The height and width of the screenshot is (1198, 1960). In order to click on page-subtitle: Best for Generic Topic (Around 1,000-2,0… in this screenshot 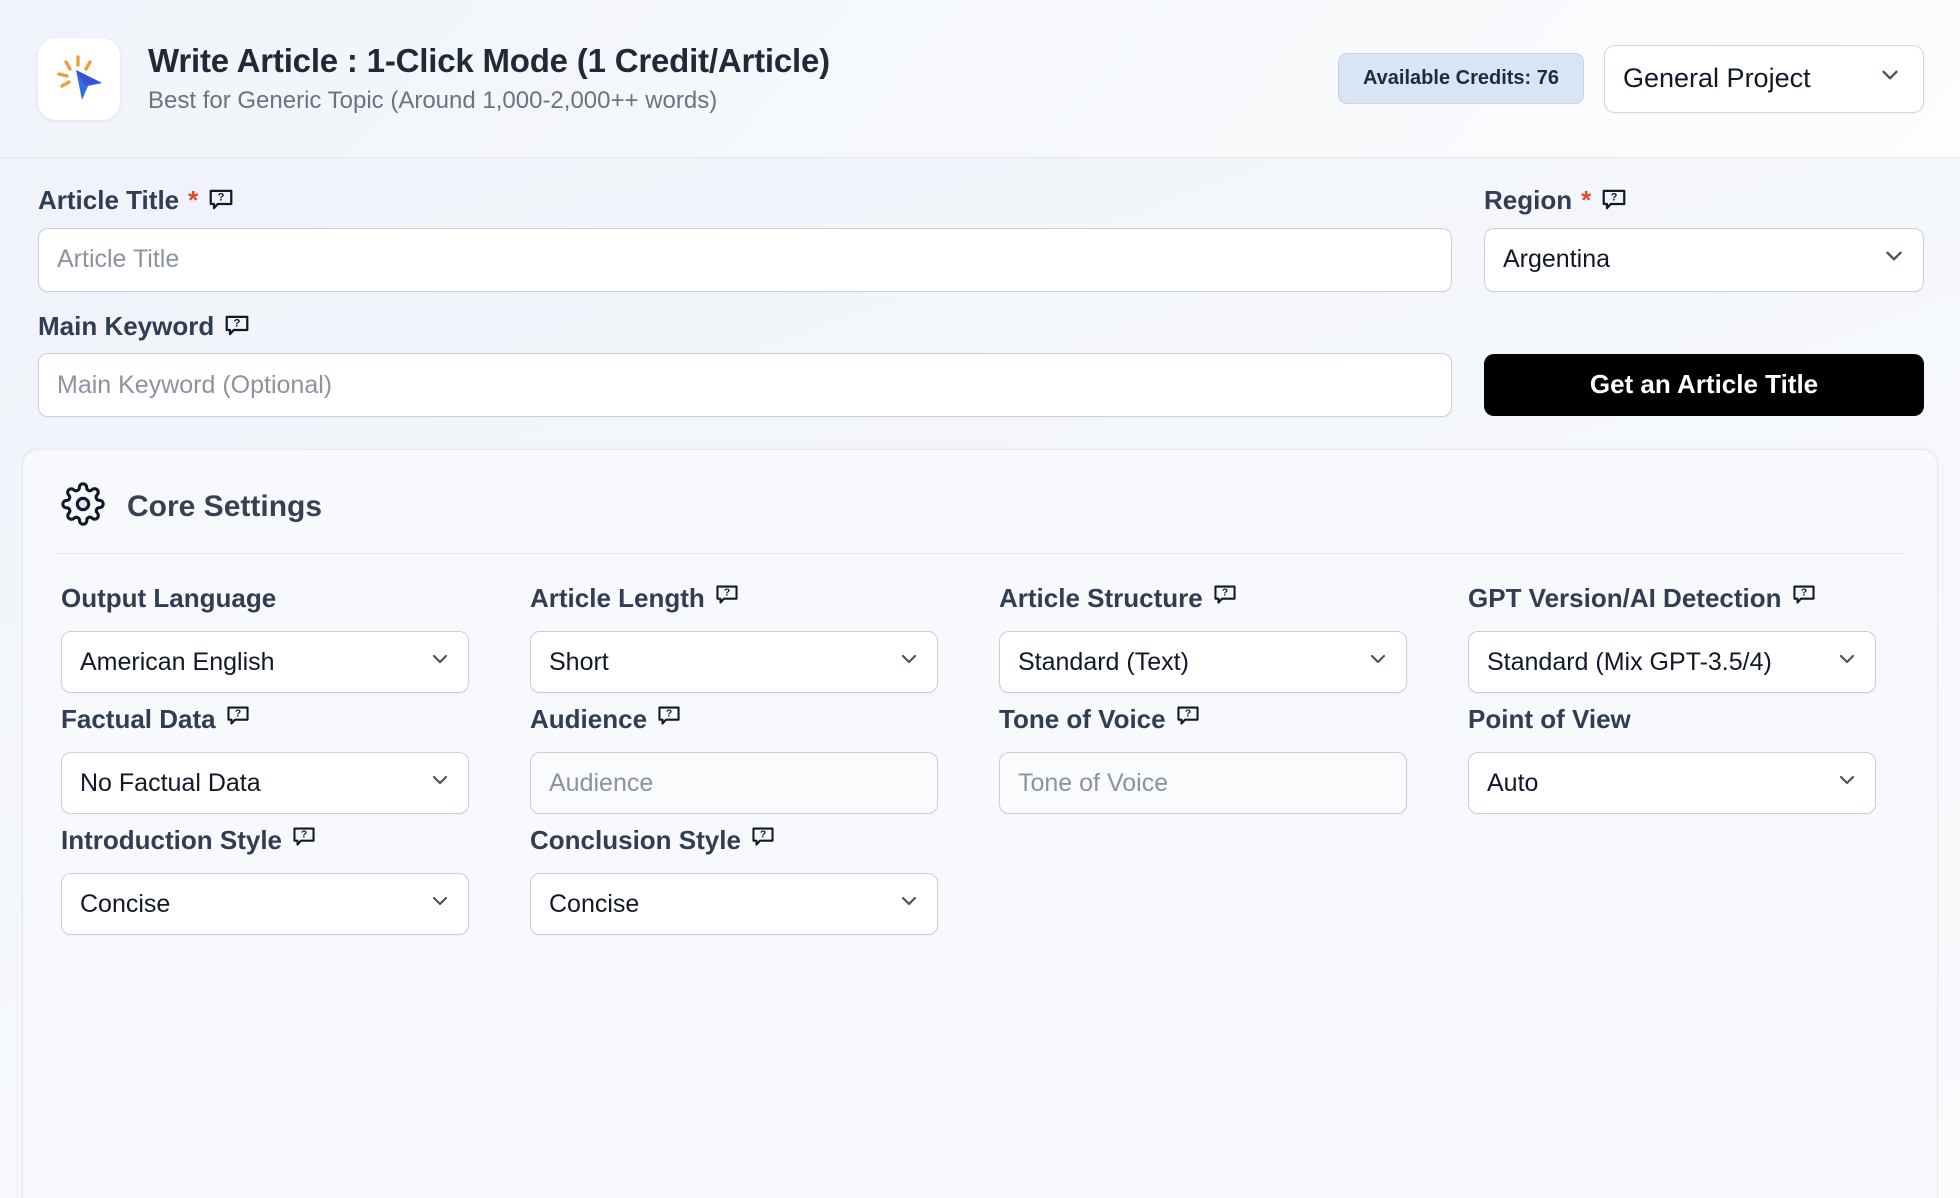, I will do `click(433, 101)`.